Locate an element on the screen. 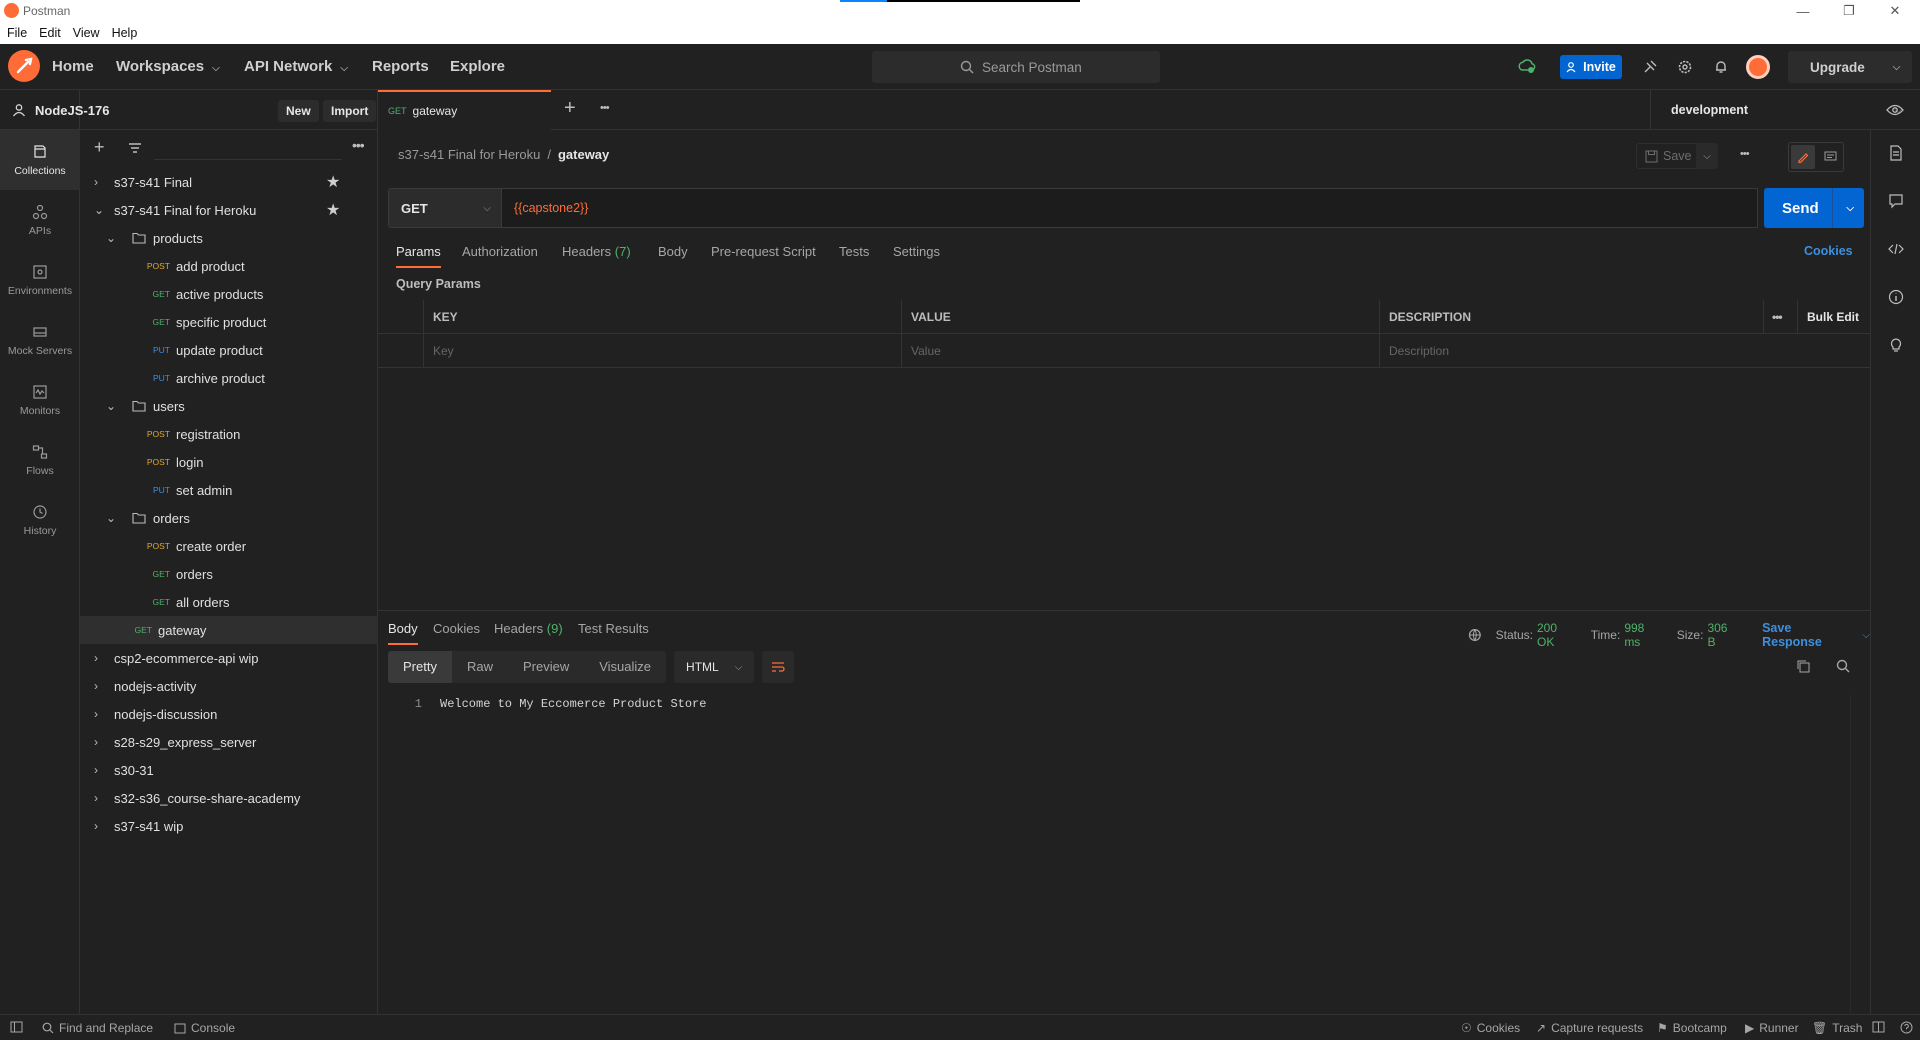 Image resolution: width=1920 pixels, height=1040 pixels. request-options-icon: ••• is located at coordinates (1745, 154).